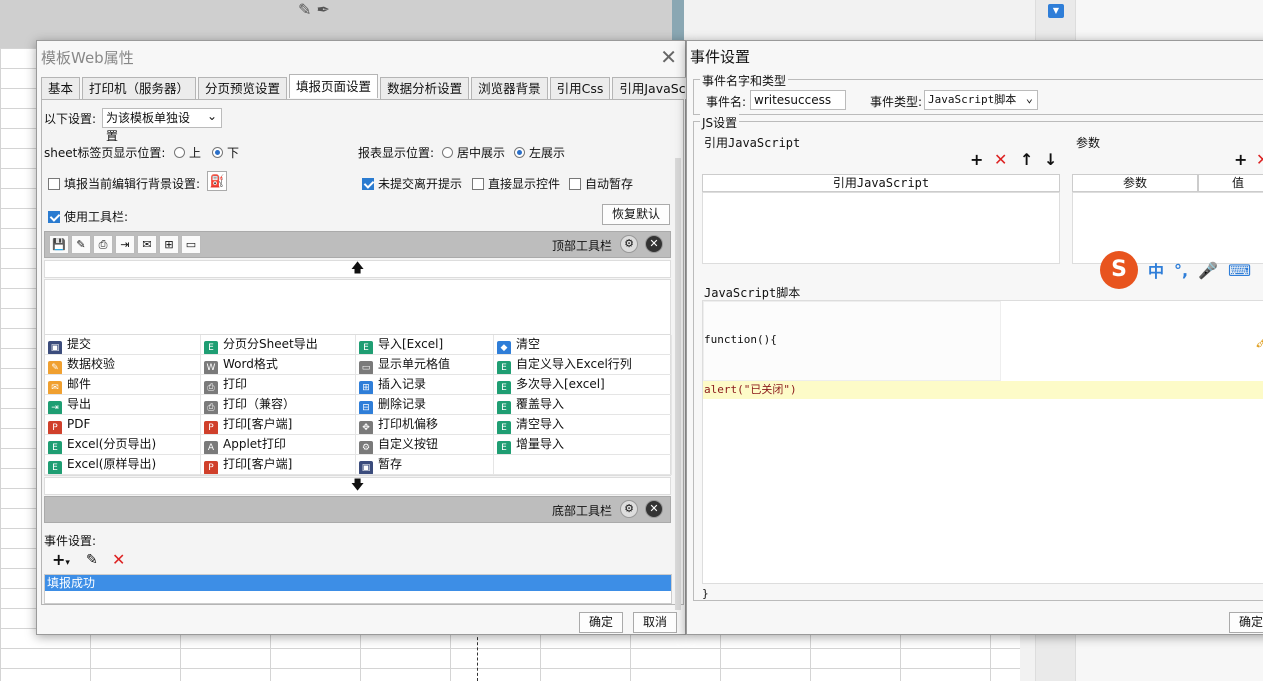 The height and width of the screenshot is (681, 1263). Describe the element at coordinates (705, 593) in the screenshot. I see `code-close: }` at that location.